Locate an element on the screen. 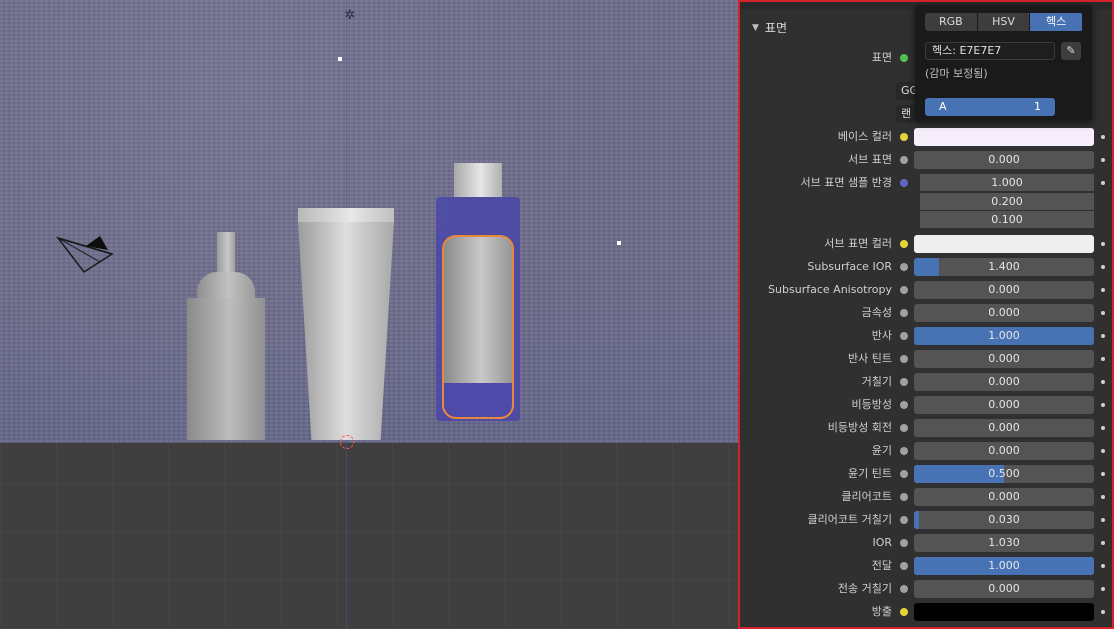  property-label: 전달 is located at coordinates (881, 565).